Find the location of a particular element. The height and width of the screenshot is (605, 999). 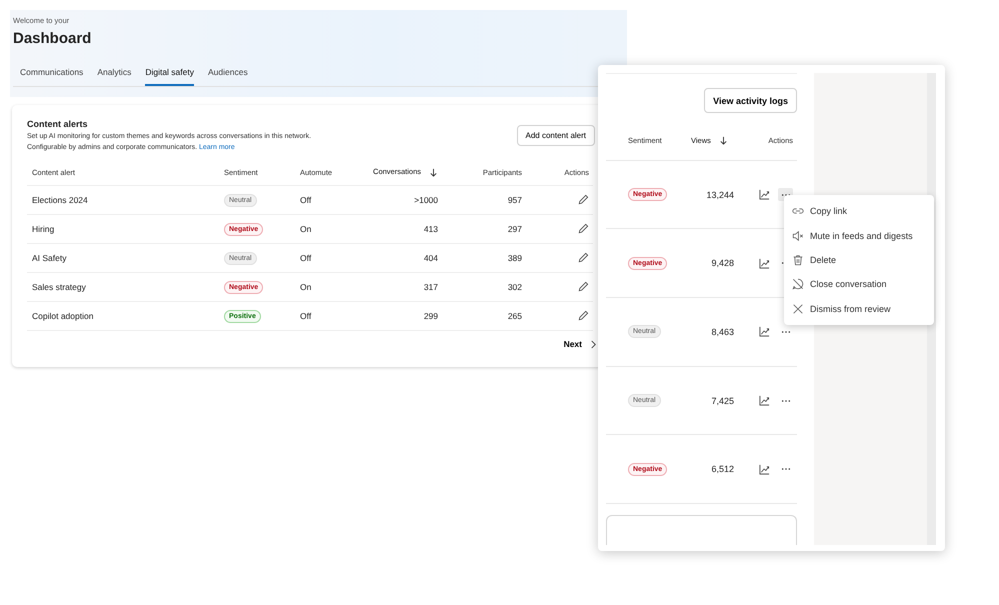

table-cell: 299 is located at coordinates (431, 316).